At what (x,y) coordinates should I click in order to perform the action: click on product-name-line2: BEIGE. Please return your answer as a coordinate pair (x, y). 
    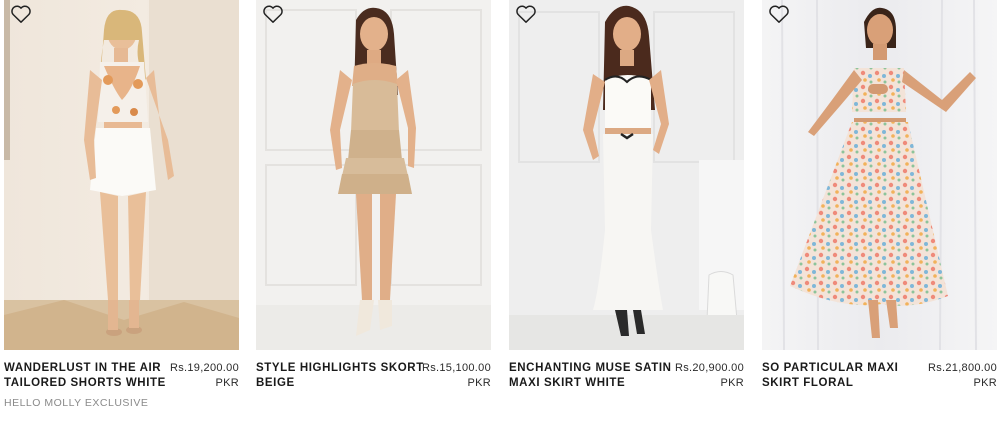
    Looking at the image, I should click on (275, 383).